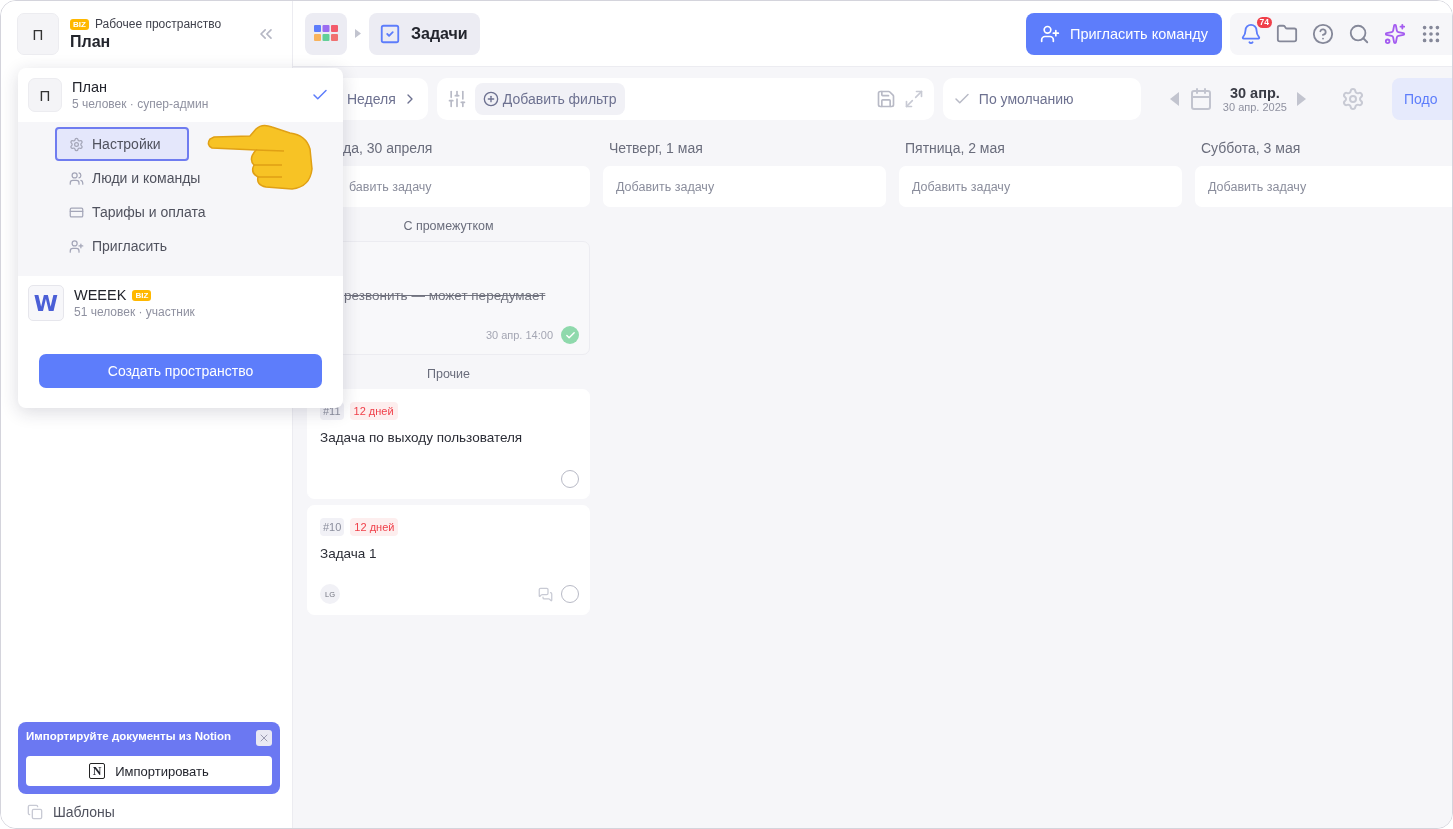 The image size is (1453, 829). Describe the element at coordinates (490, 98) in the screenshot. I see `plus-circle-icon` at that location.